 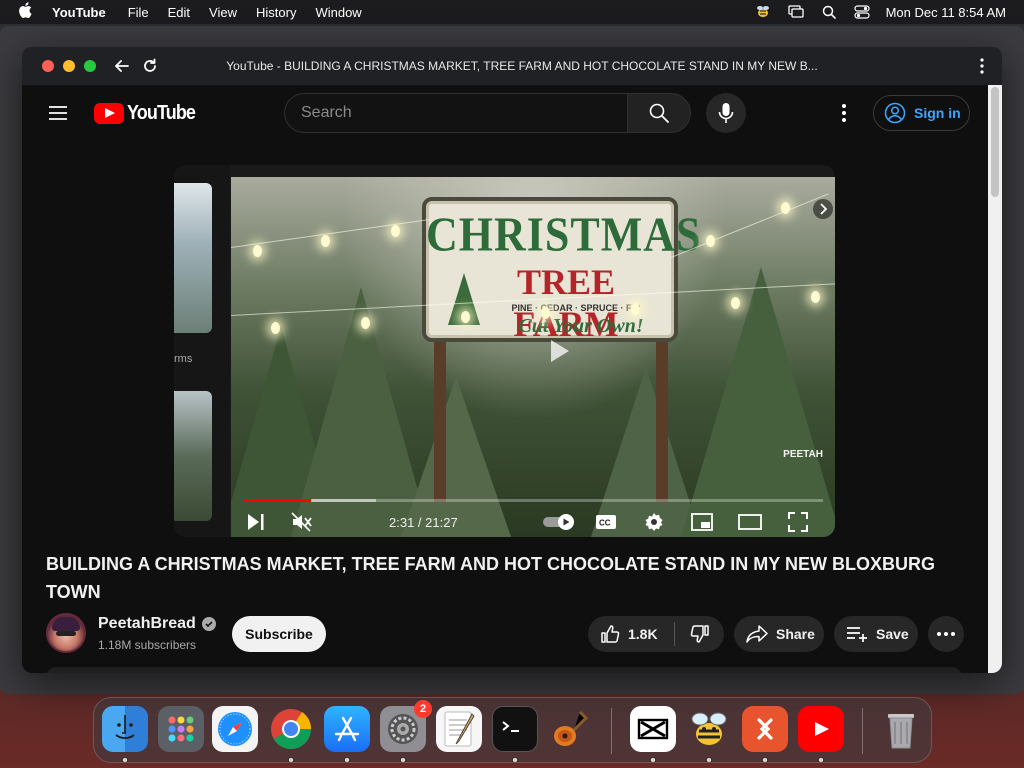 What do you see at coordinates (125, 729) in the screenshot?
I see `finder-icon` at bounding box center [125, 729].